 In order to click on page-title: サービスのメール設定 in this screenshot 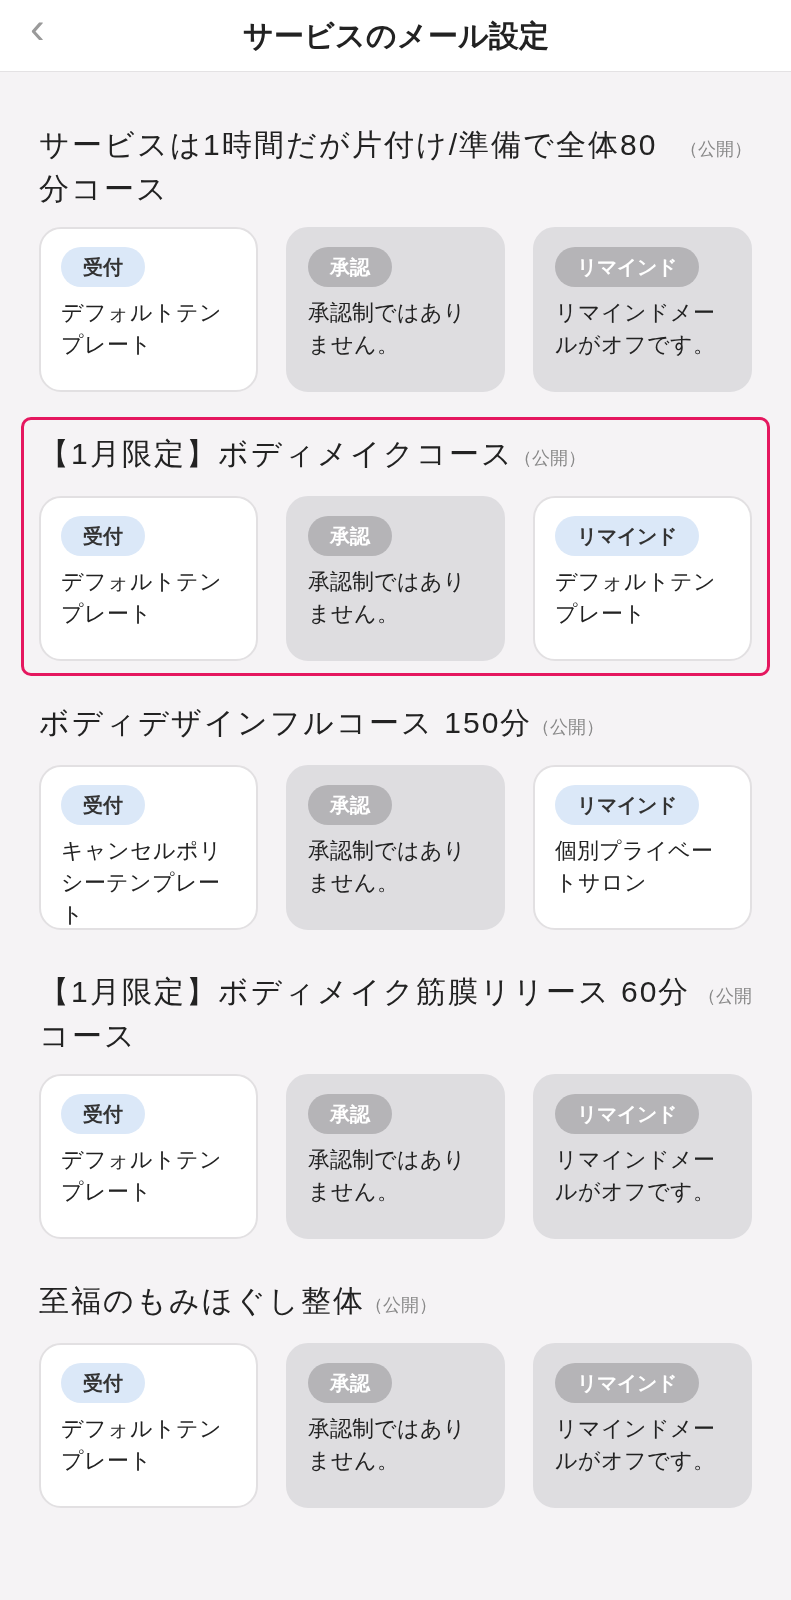, I will do `click(395, 36)`.